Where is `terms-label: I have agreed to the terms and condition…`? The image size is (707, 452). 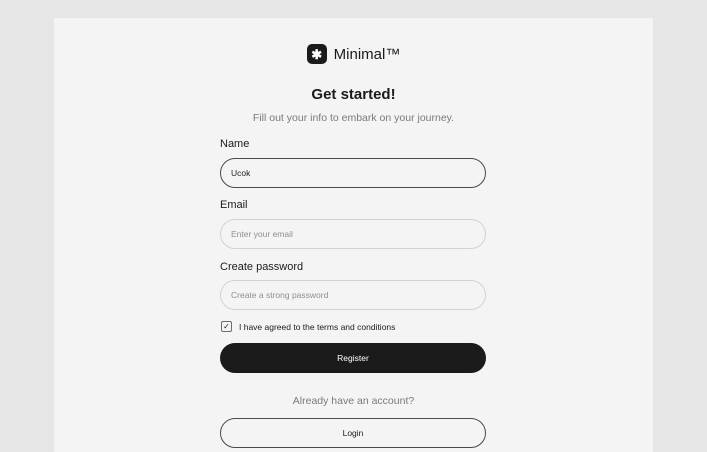
terms-label: I have agreed to the terms and condition… is located at coordinates (317, 327).